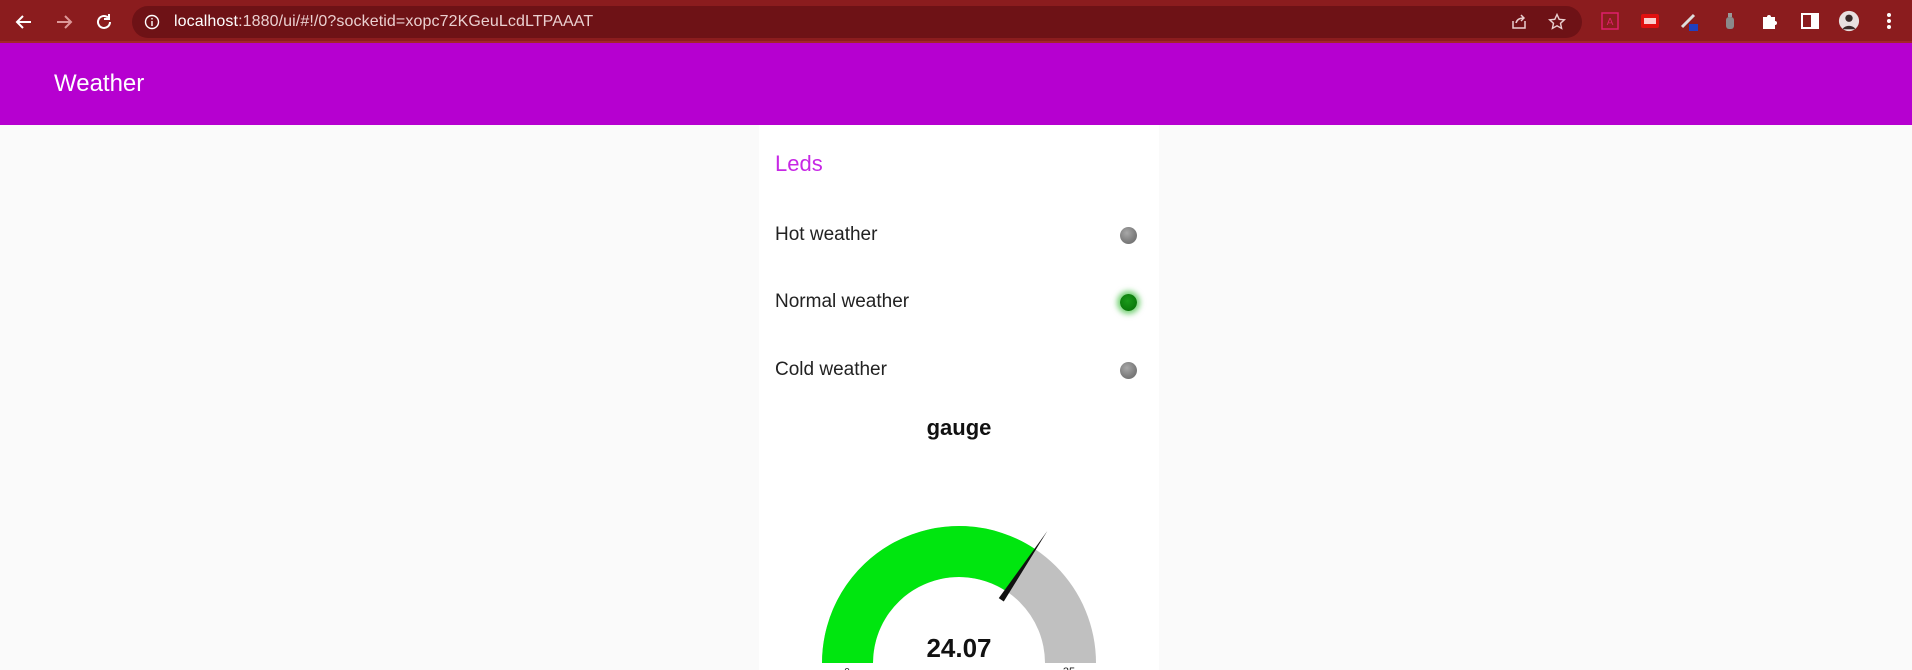 The image size is (1912, 670). Describe the element at coordinates (1690, 21) in the screenshot. I see `extension-pen-icon` at that location.